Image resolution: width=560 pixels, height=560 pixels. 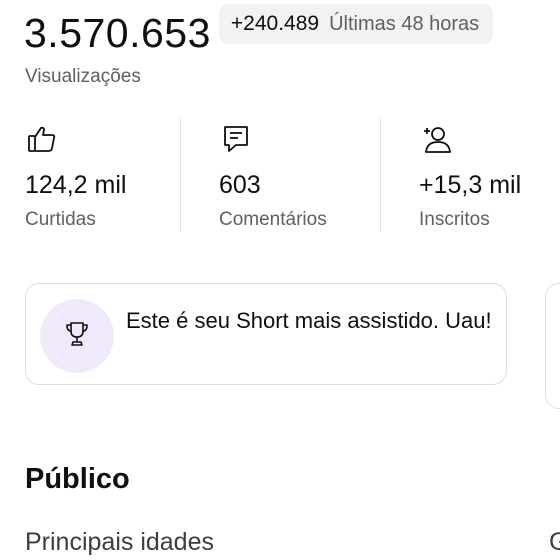 What do you see at coordinates (273, 219) in the screenshot?
I see `comments-label: Comentários` at bounding box center [273, 219].